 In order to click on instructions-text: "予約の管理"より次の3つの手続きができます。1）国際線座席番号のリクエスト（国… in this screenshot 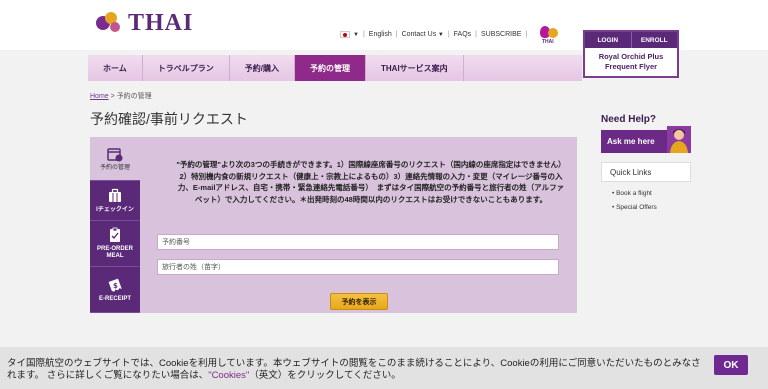, I will do `click(371, 182)`.